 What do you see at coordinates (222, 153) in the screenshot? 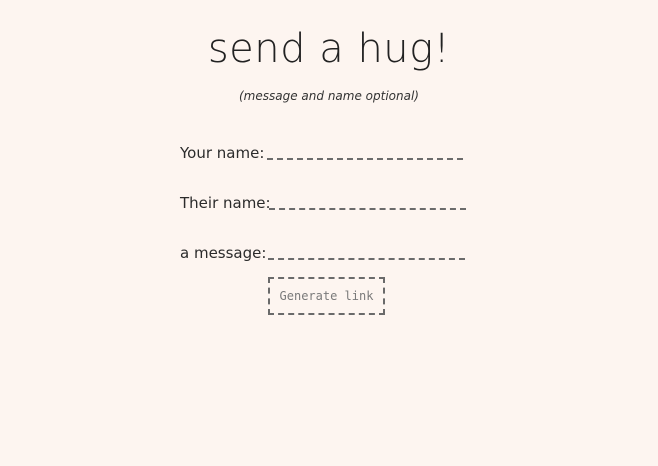
I see `your-name-label: Your name:` at bounding box center [222, 153].